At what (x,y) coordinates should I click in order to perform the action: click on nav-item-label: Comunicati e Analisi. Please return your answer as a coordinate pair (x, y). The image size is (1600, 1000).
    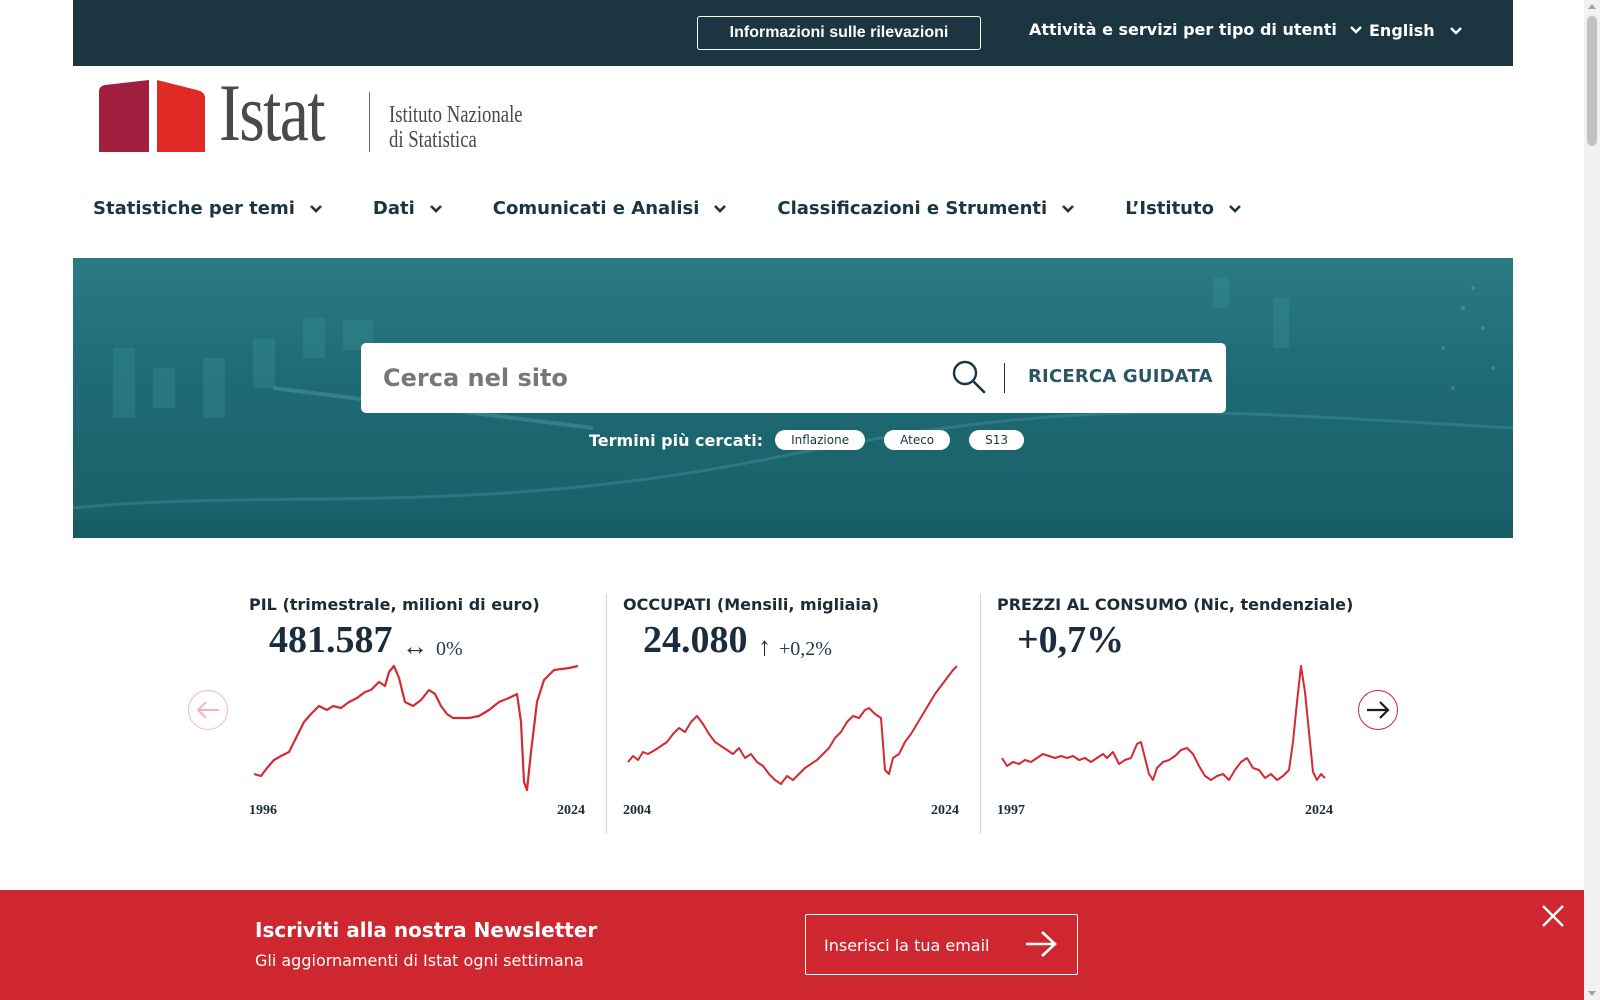
    Looking at the image, I should click on (596, 208).